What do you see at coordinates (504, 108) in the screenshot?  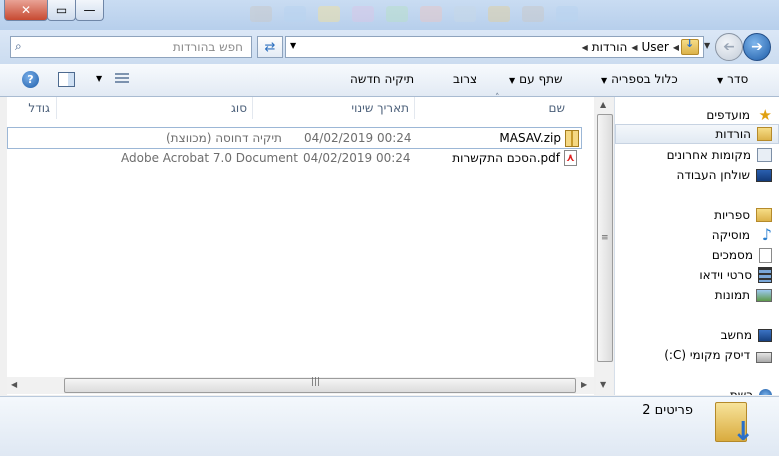 I see `column-header-name: שם` at bounding box center [504, 108].